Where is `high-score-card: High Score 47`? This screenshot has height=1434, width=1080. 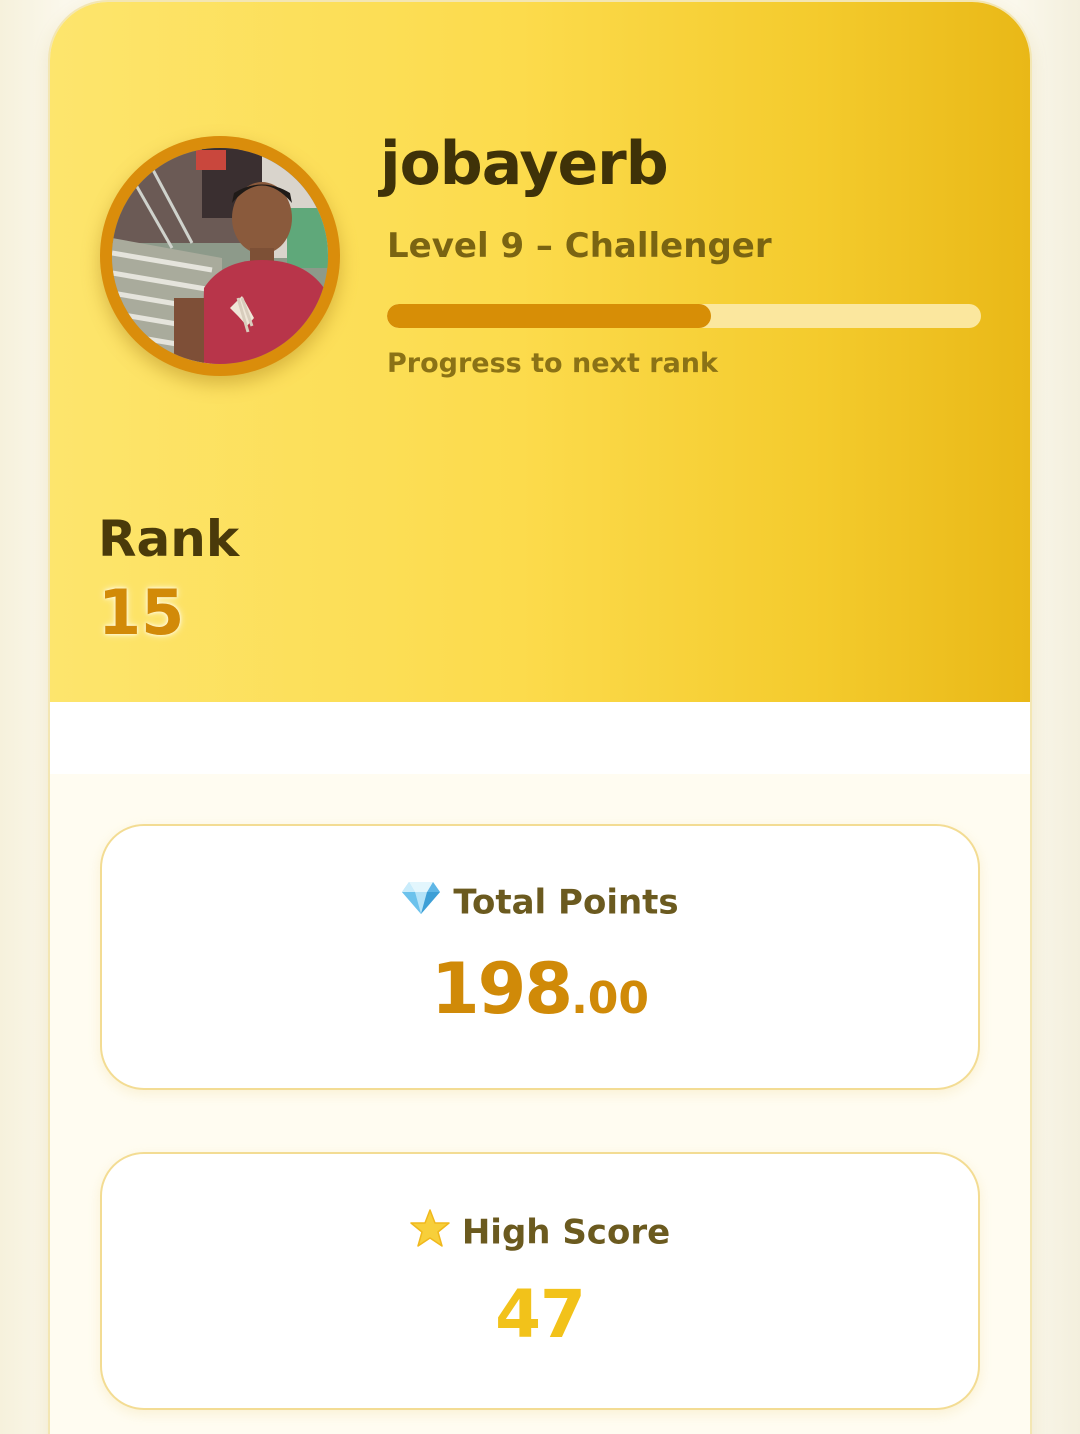 high-score-card: High Score 47 is located at coordinates (540, 1281).